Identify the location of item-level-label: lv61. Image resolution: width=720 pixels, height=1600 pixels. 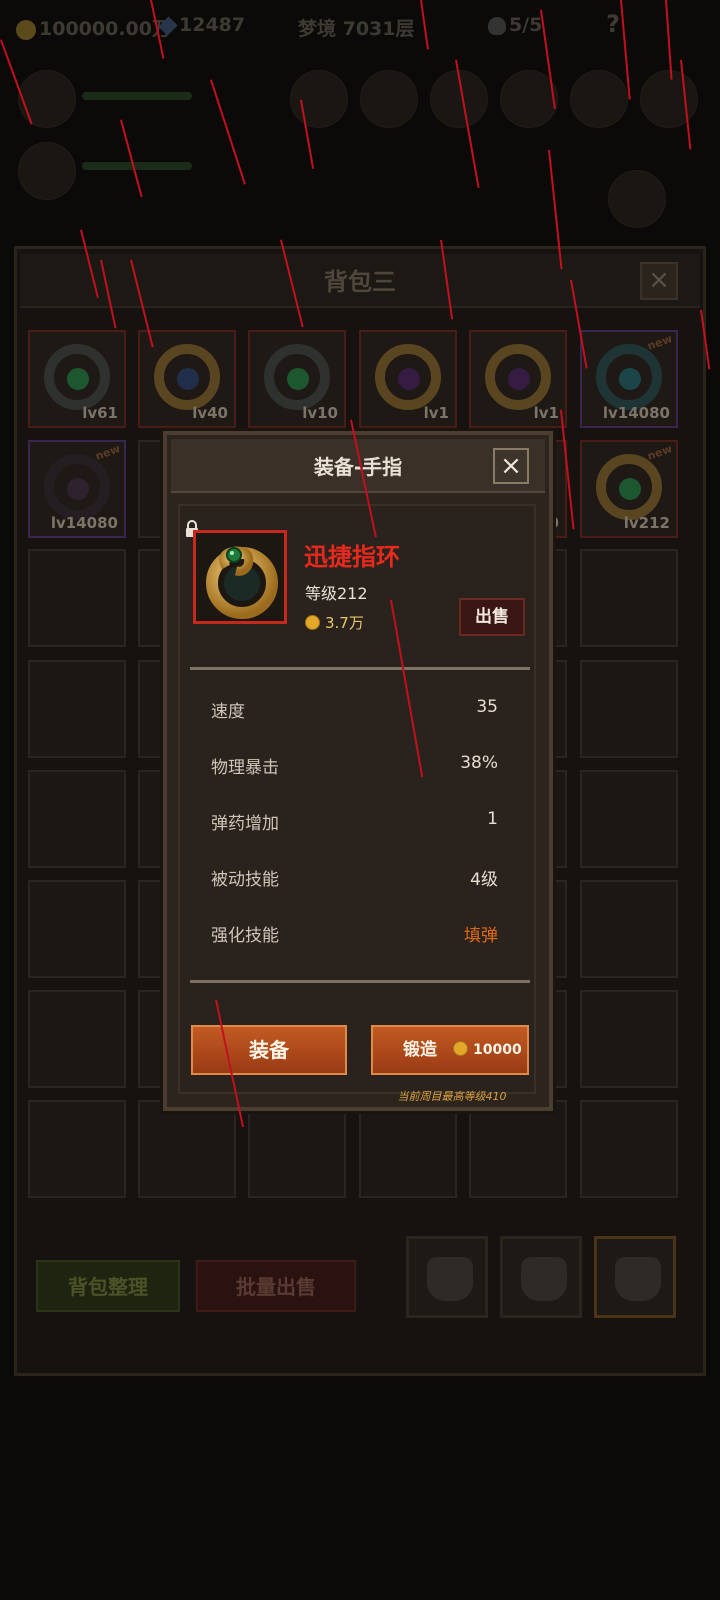
(100, 413).